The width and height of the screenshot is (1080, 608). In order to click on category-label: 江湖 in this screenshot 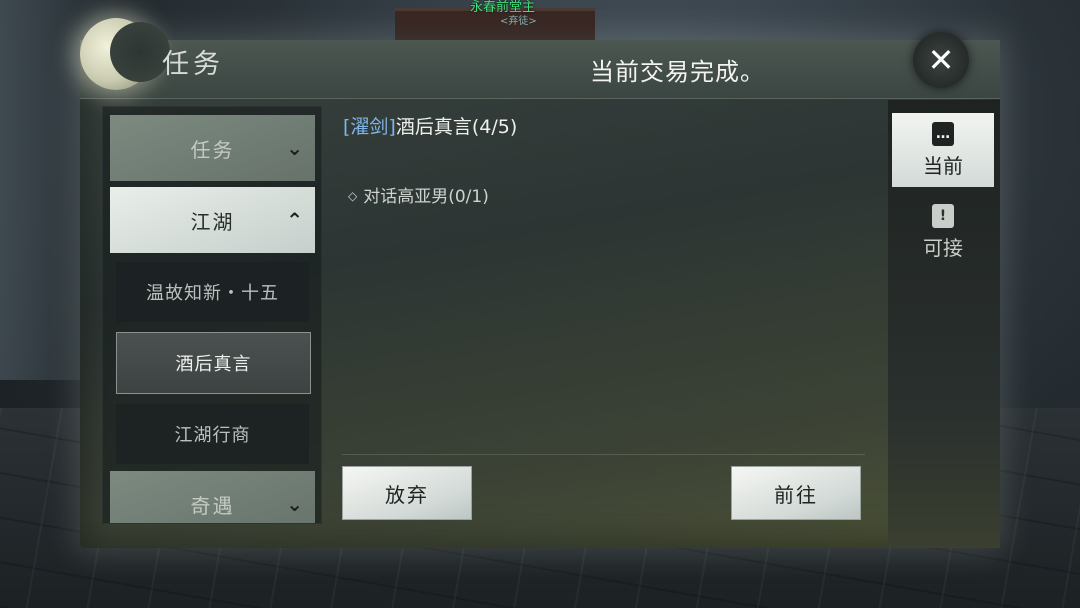, I will do `click(212, 221)`.